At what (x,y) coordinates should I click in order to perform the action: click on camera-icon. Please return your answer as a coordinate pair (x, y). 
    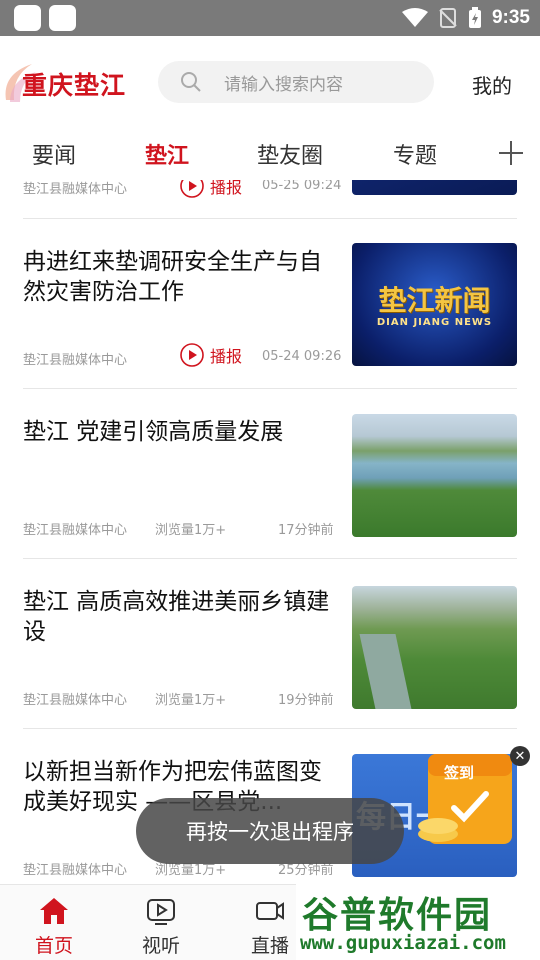
    Looking at the image, I should click on (270, 911).